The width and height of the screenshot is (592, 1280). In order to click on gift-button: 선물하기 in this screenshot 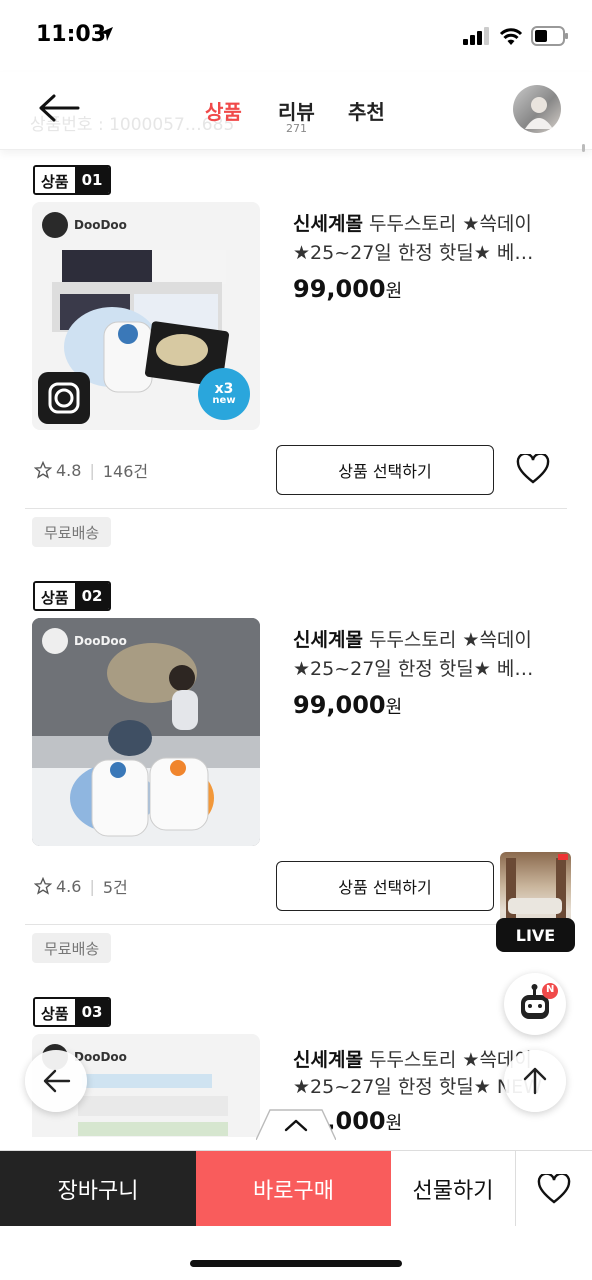, I will do `click(453, 1188)`.